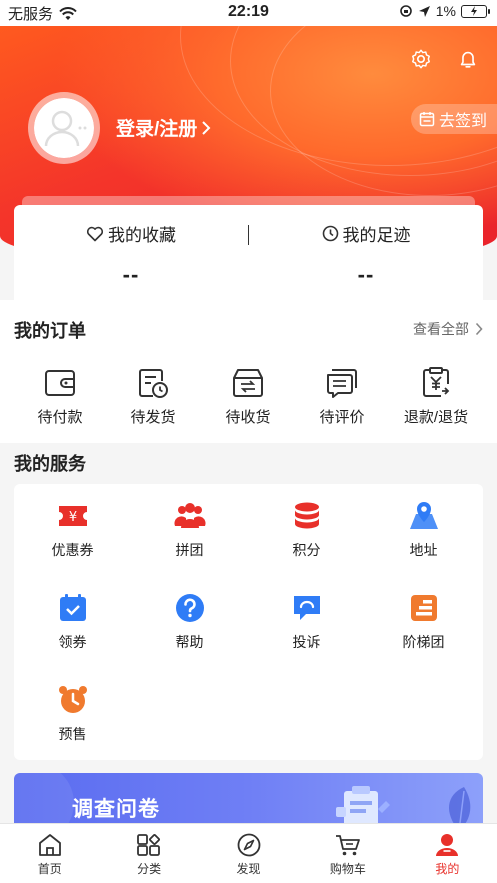 The height and width of the screenshot is (883, 497). Describe the element at coordinates (72, 714) in the screenshot. I see `service-presale: 预售` at that location.